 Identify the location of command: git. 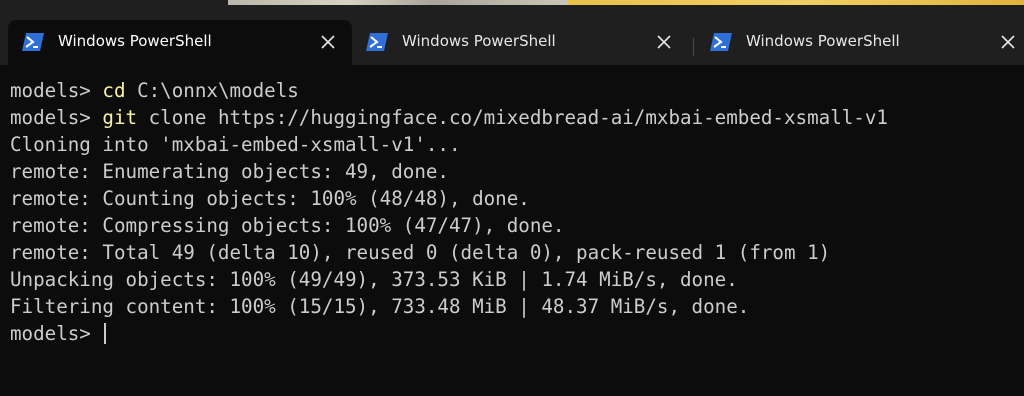
(120, 117).